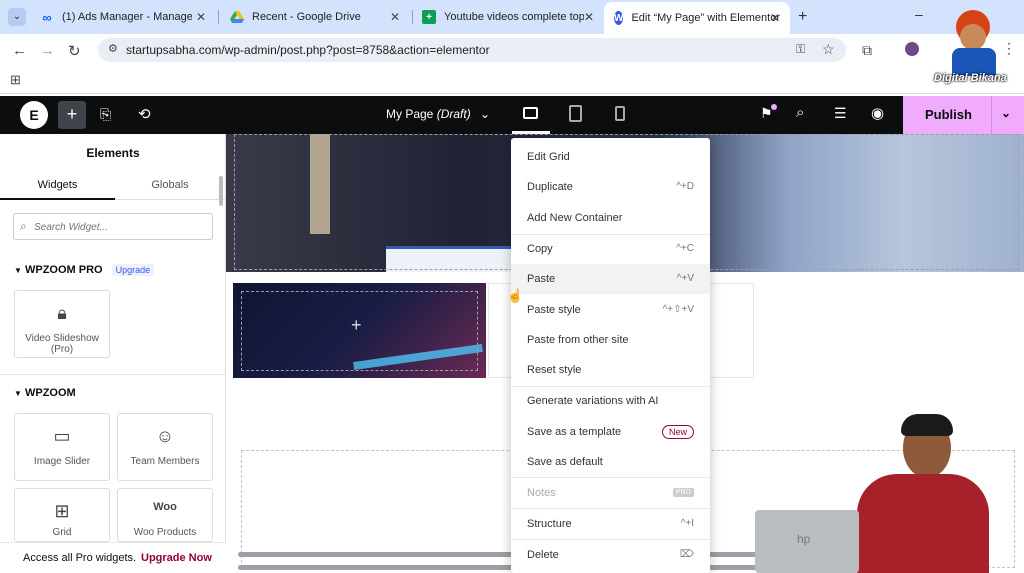 This screenshot has width=1024, height=573. I want to click on menu-item-paste-from-other-site: Paste from other site, so click(610, 340).